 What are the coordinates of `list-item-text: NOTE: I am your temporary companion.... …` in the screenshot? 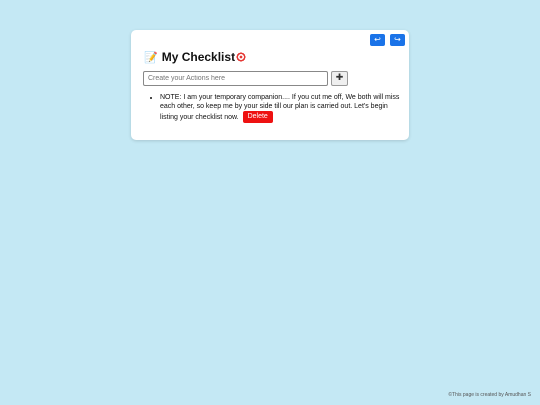 It's located at (280, 107).